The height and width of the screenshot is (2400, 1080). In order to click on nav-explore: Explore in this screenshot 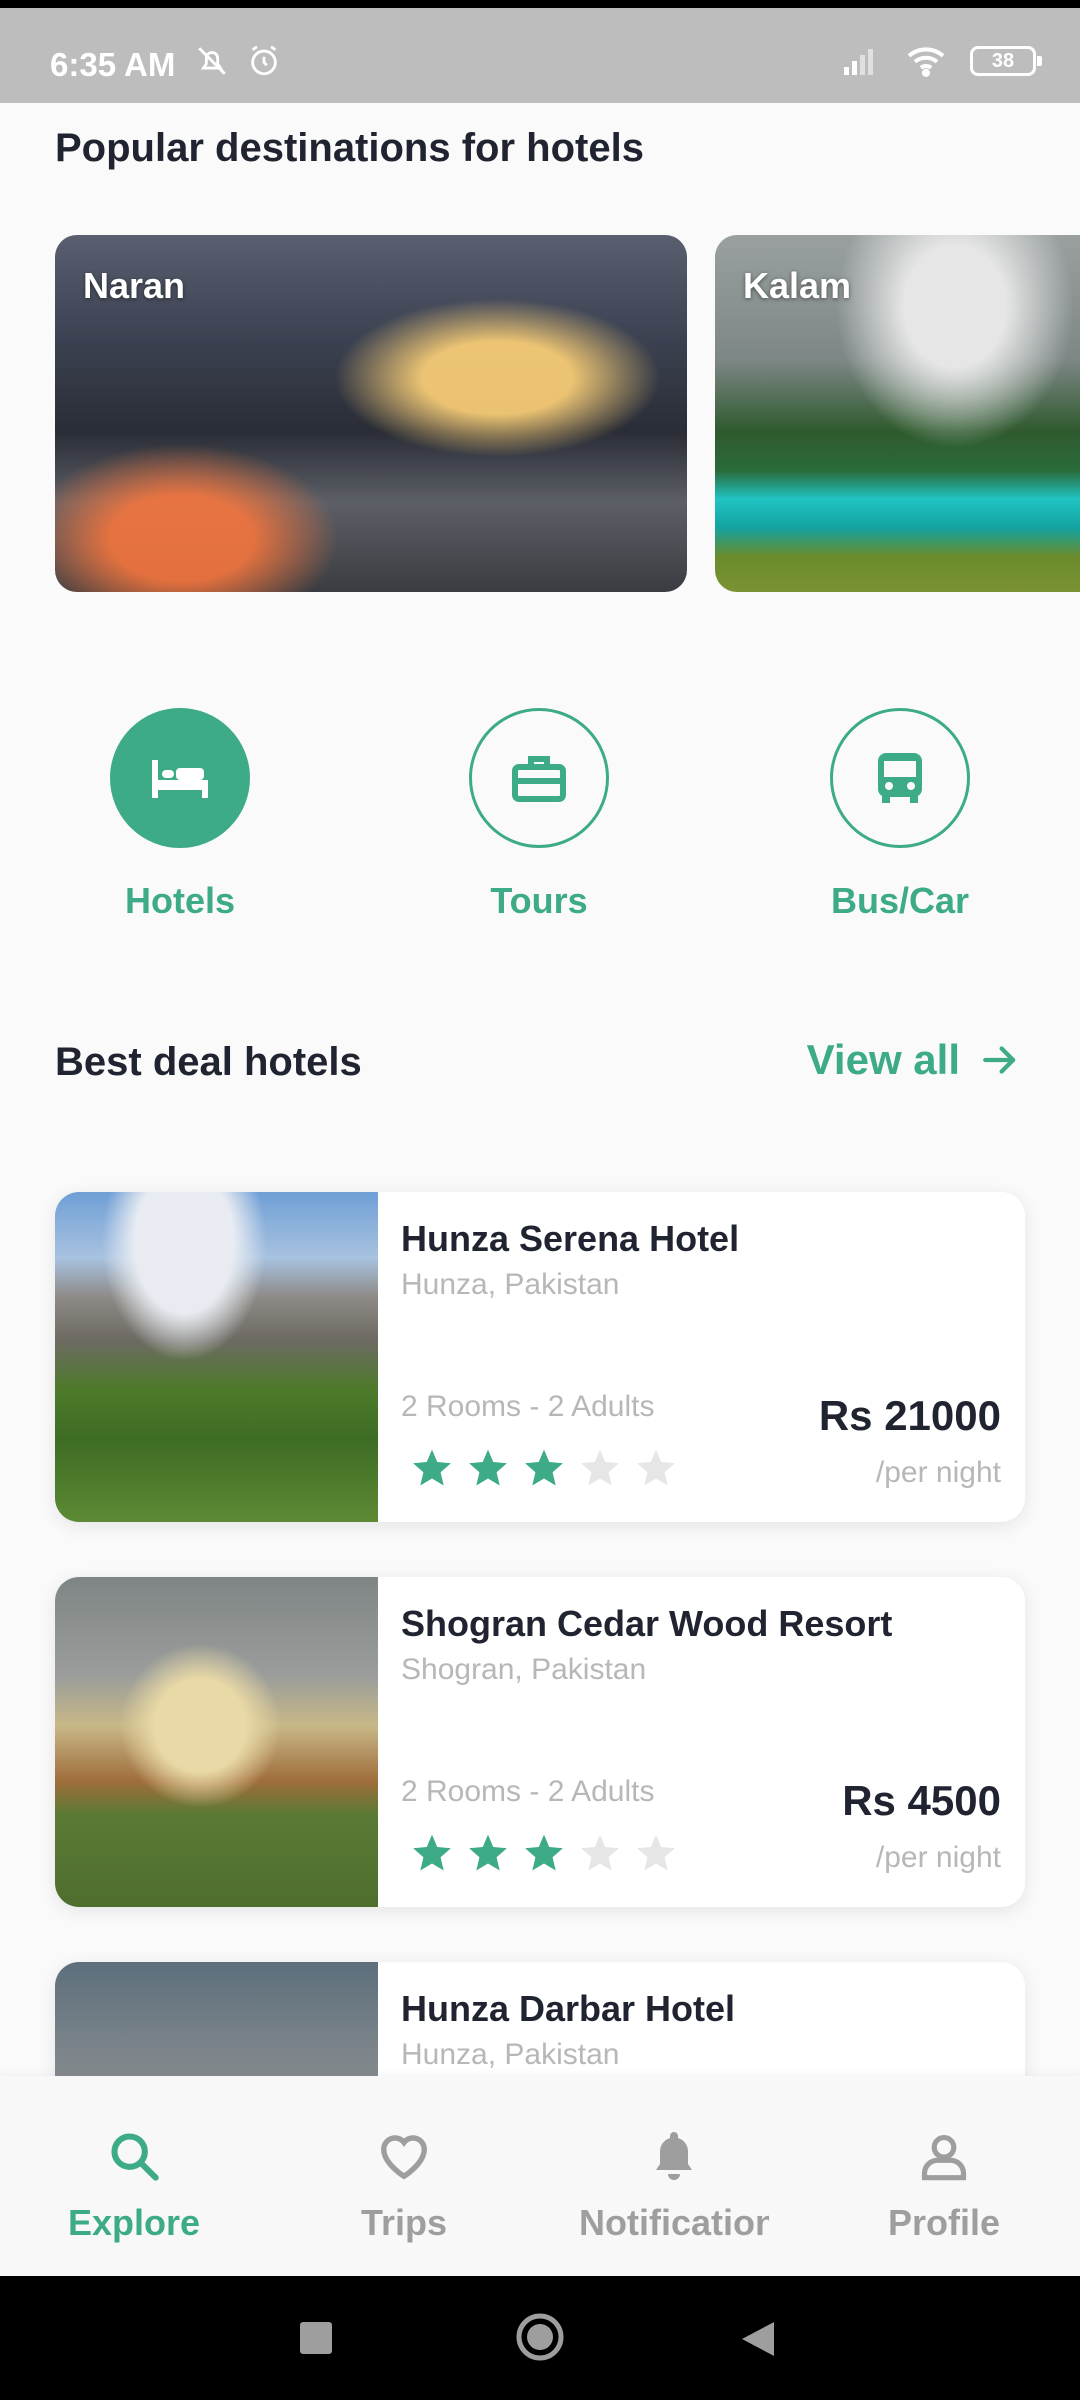, I will do `click(134, 2185)`.